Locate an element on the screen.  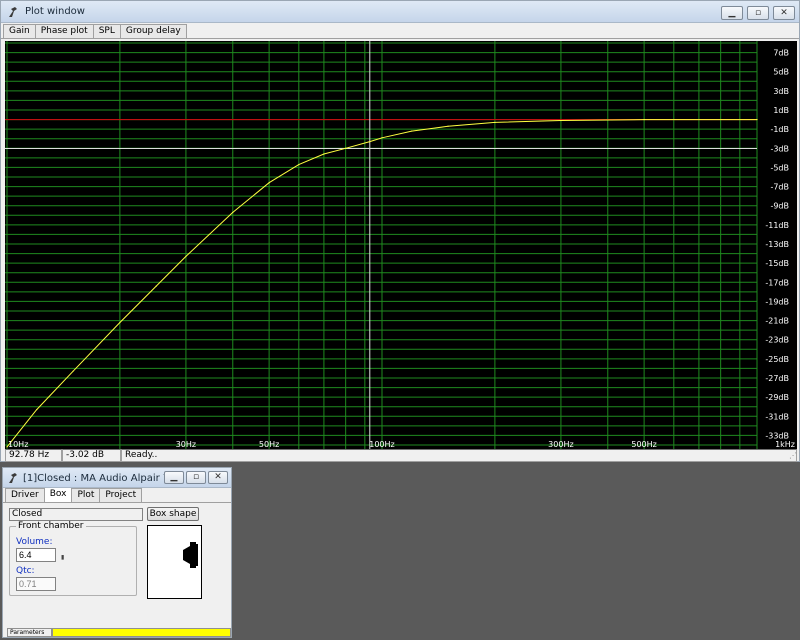
resize-grip-icon: ⋰ is located at coordinates (793, 455).